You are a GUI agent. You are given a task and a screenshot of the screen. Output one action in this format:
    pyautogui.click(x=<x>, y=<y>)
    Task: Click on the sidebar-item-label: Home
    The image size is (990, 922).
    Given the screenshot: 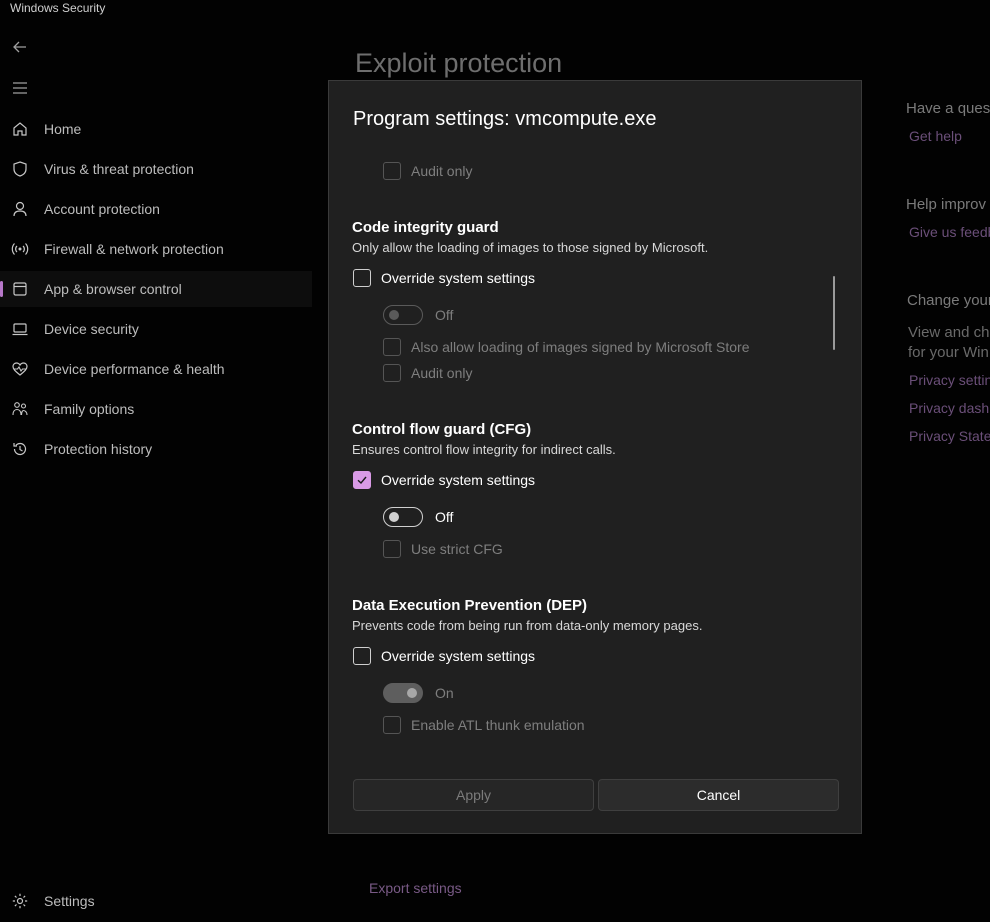 What is the action you would take?
    pyautogui.click(x=63, y=129)
    